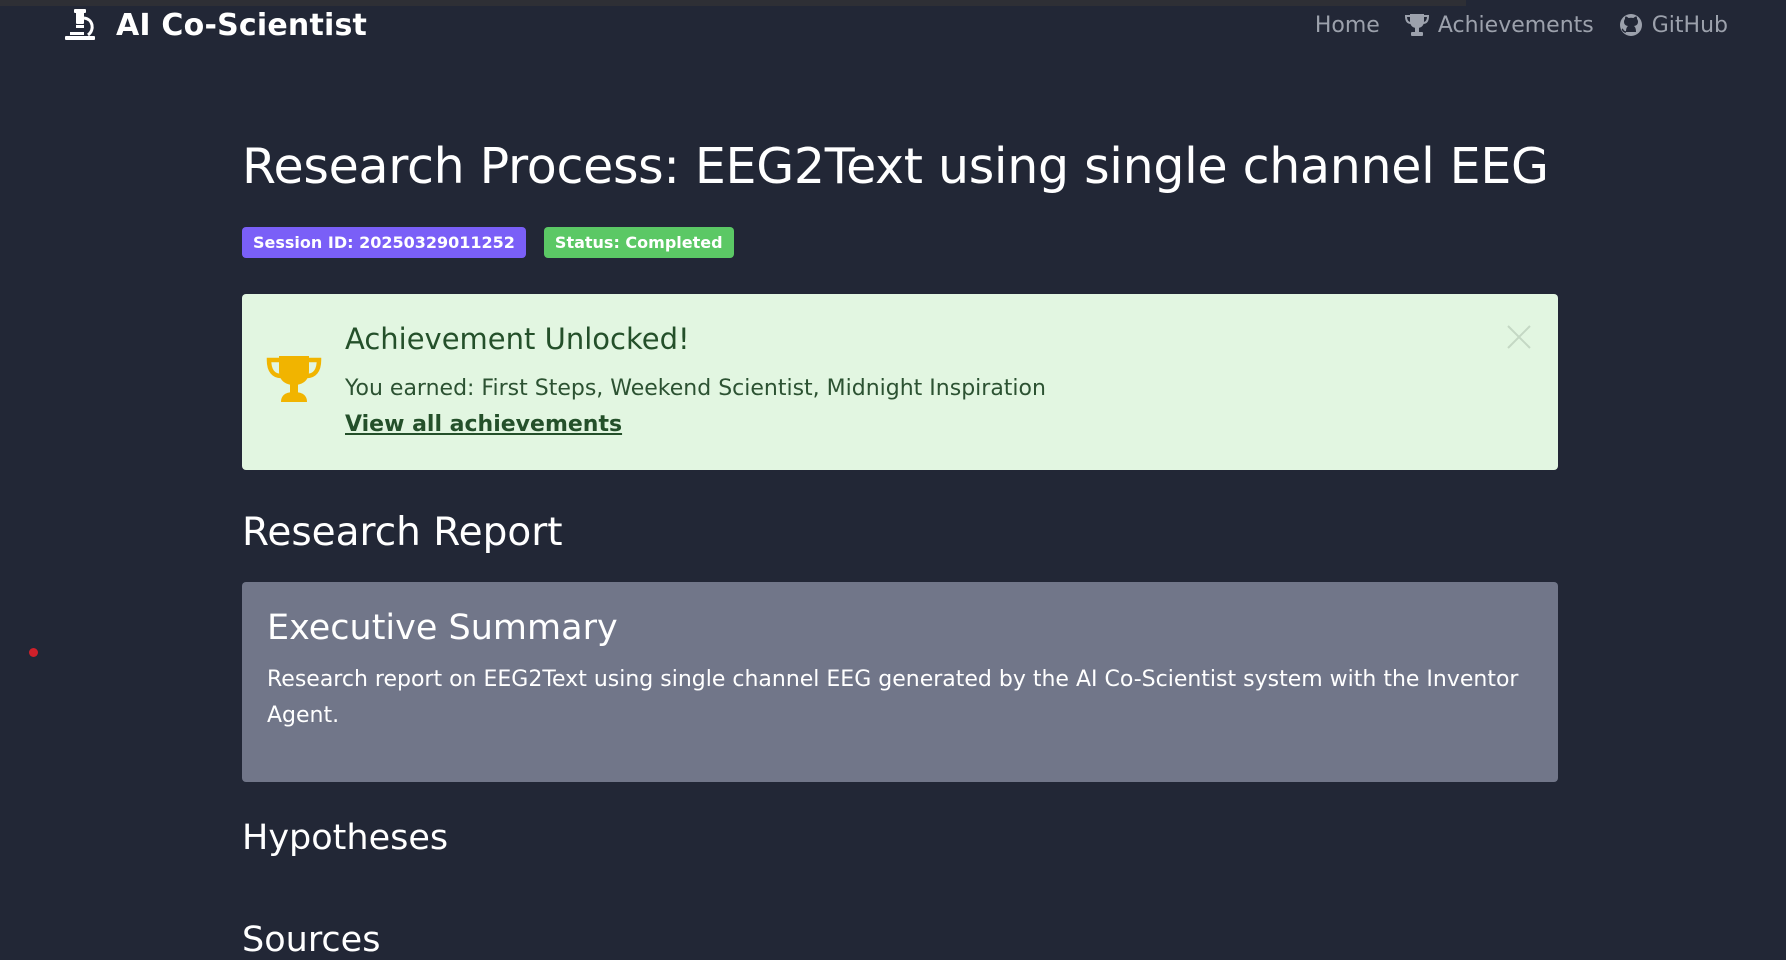  Describe the element at coordinates (80, 24) in the screenshot. I see `microscope-icon` at that location.